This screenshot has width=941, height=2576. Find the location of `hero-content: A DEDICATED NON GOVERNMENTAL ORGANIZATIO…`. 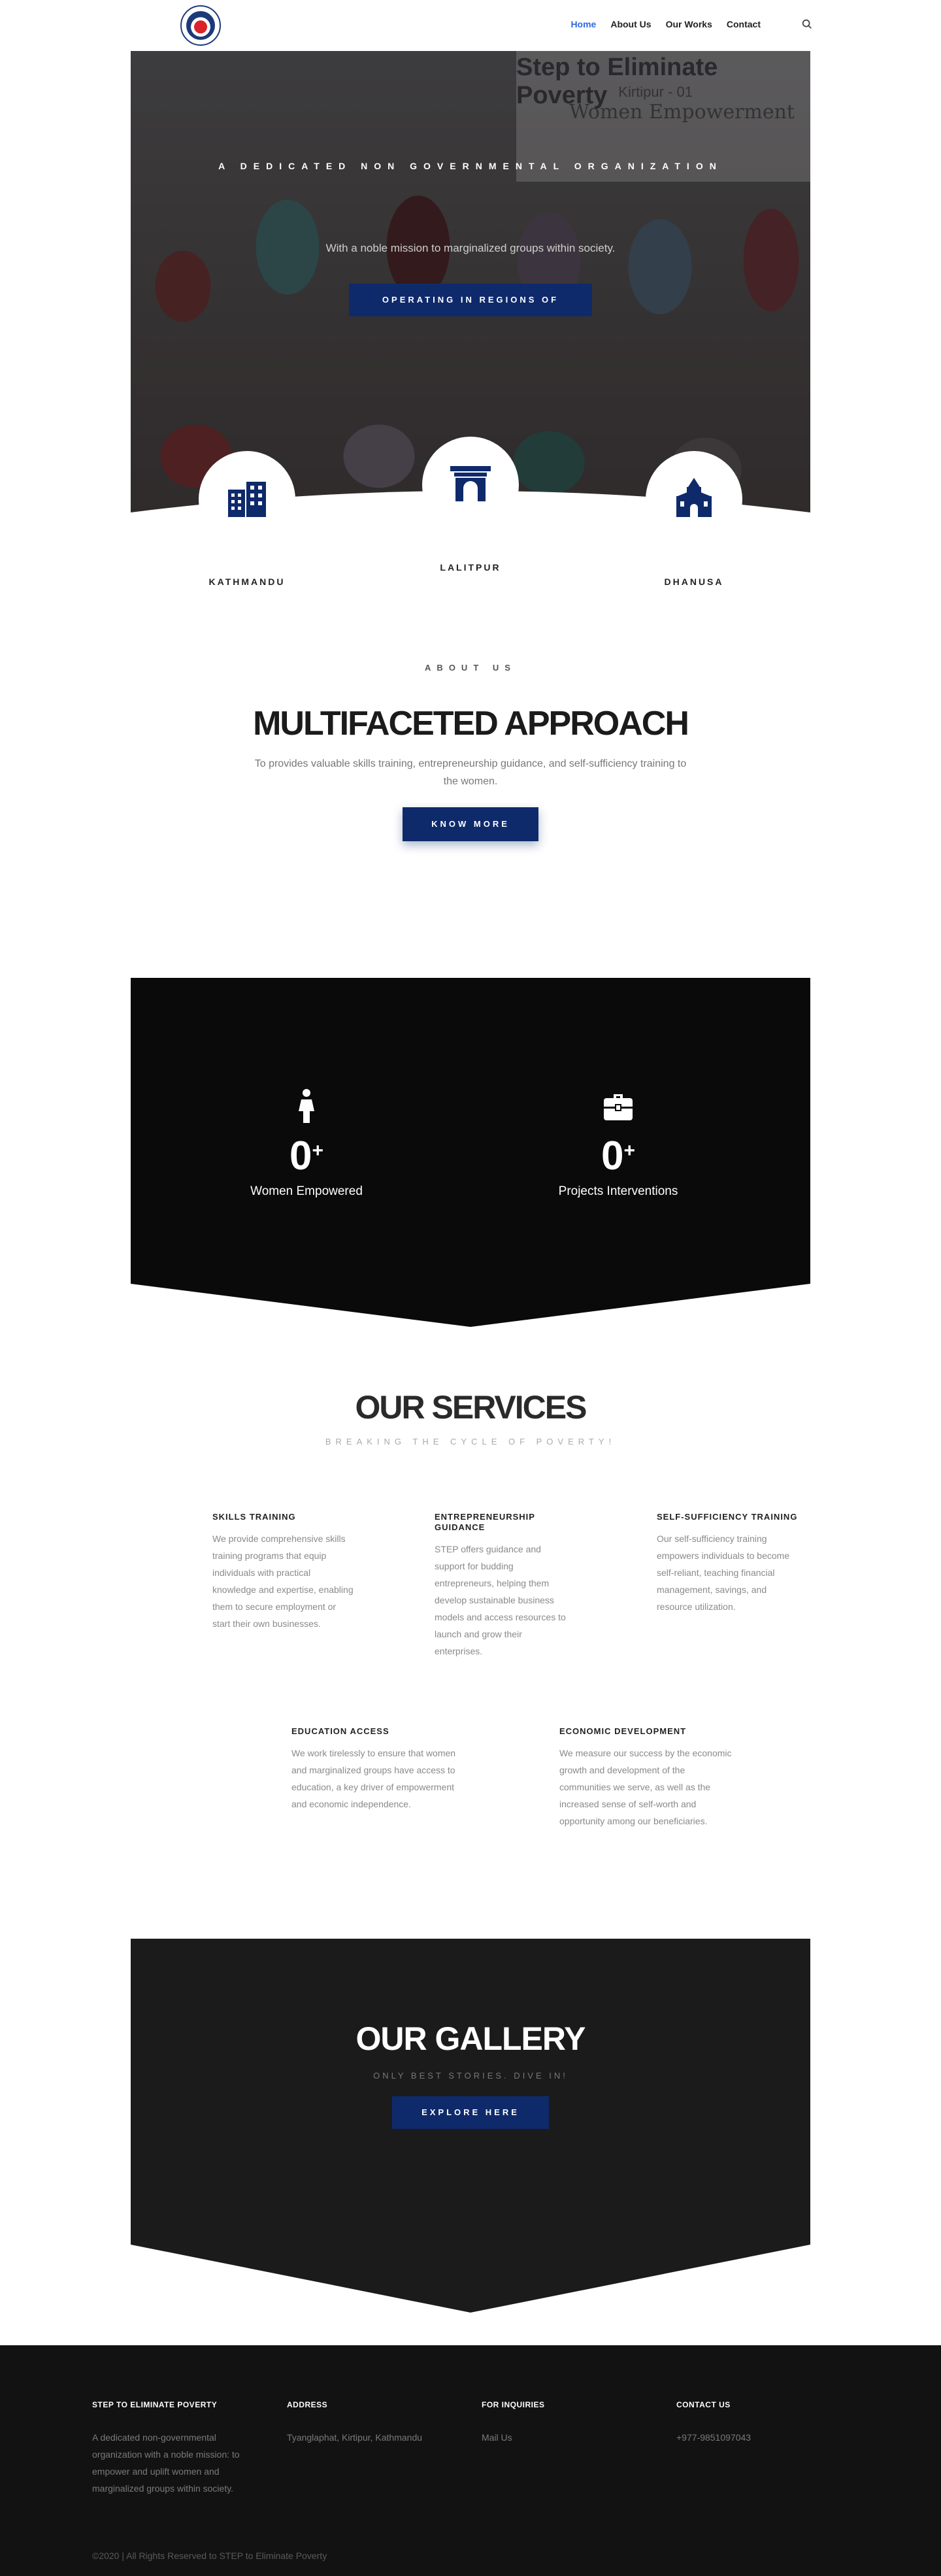

hero-content: A DEDICATED NON GOVERNMENTAL ORGANIZATIO… is located at coordinates (470, 184).